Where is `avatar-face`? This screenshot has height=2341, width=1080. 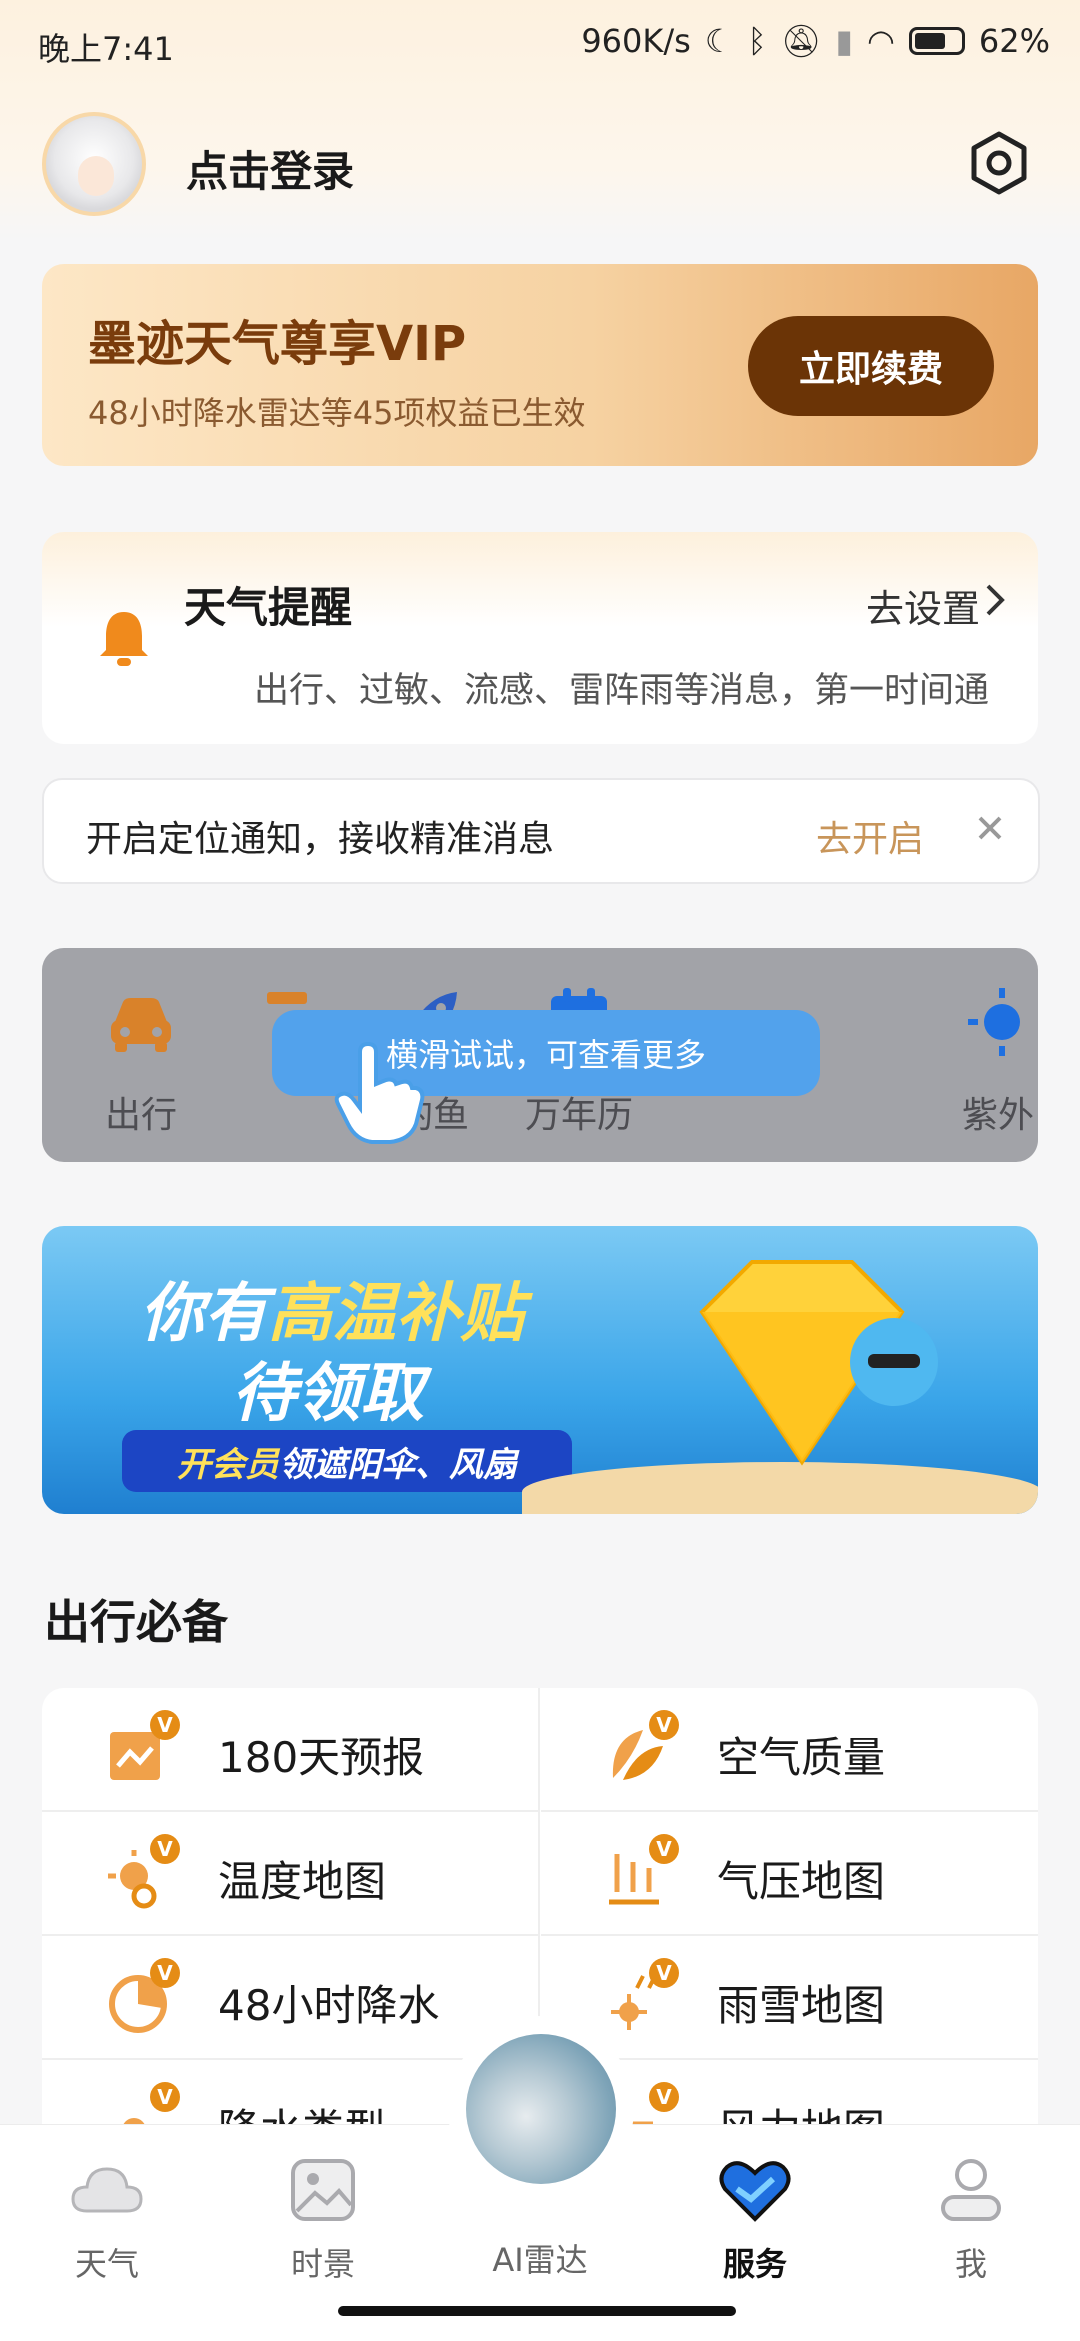 avatar-face is located at coordinates (96, 176).